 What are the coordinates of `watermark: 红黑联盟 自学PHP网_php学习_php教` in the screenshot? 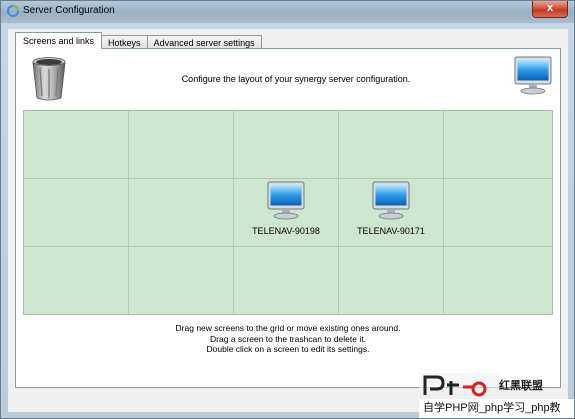 It's located at (496, 395).